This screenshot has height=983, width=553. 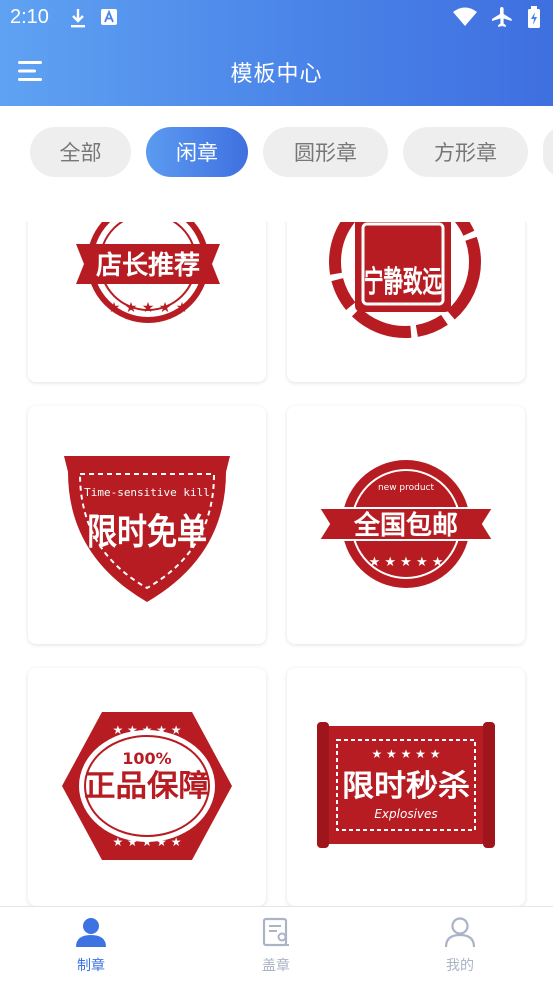 I want to click on stamp-subtext: Explosives, so click(x=405, y=814).